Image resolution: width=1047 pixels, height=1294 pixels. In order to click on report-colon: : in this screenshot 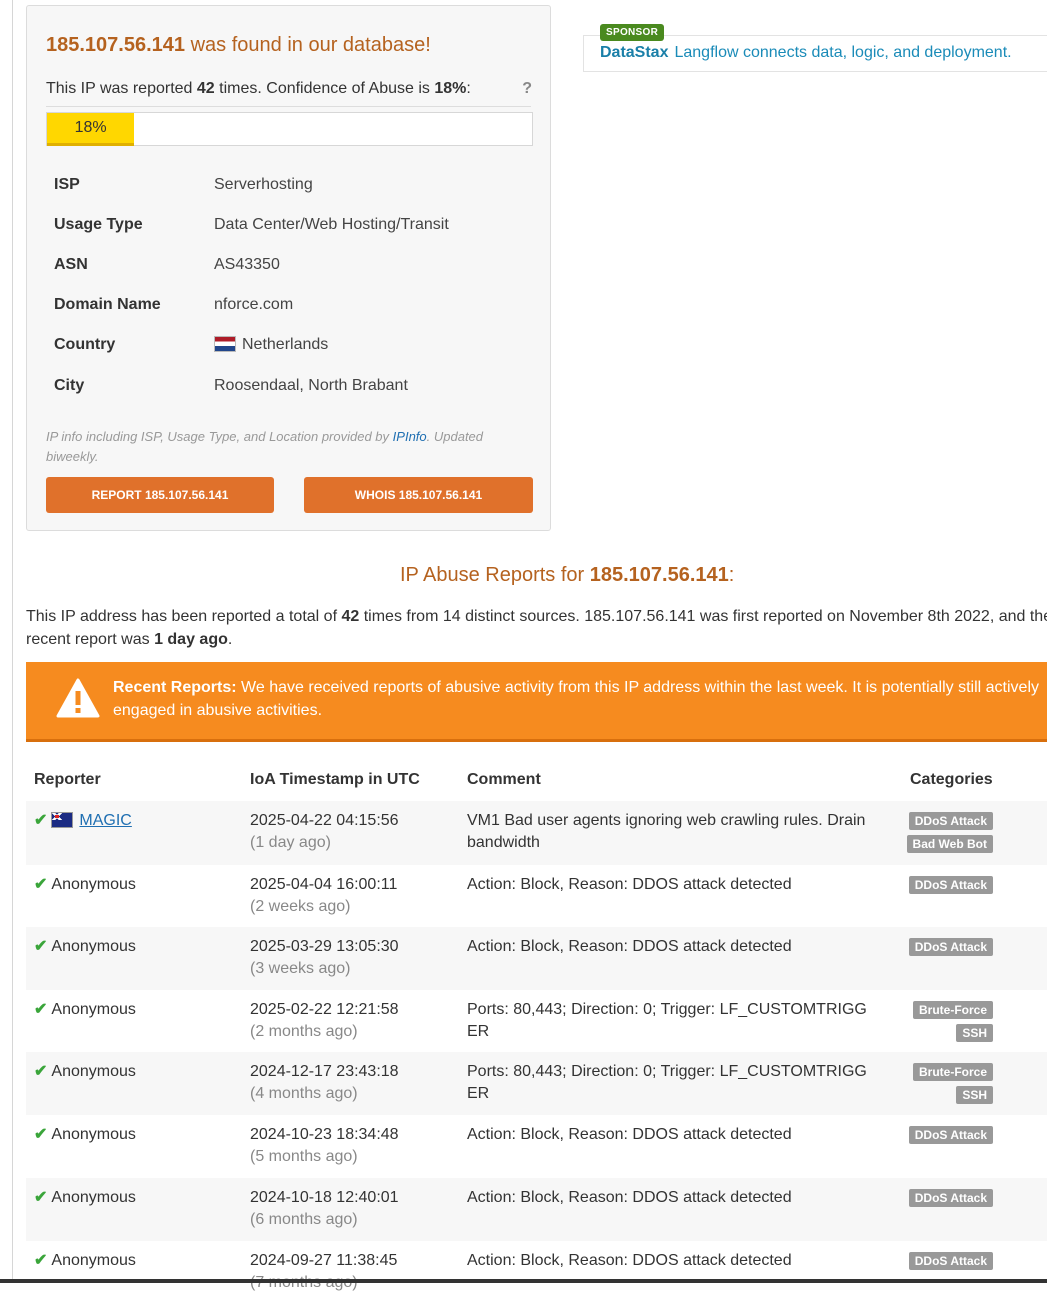, I will do `click(468, 88)`.